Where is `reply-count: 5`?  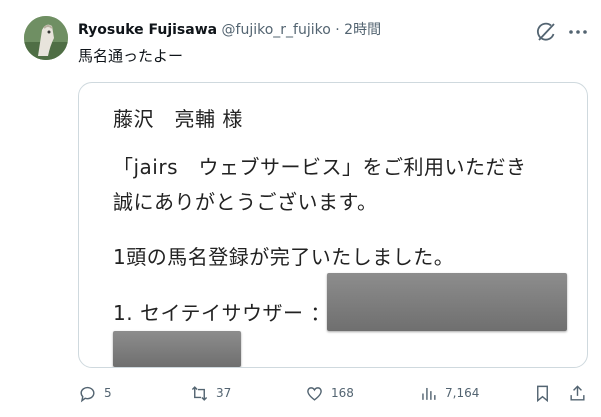 reply-count: 5 is located at coordinates (108, 393).